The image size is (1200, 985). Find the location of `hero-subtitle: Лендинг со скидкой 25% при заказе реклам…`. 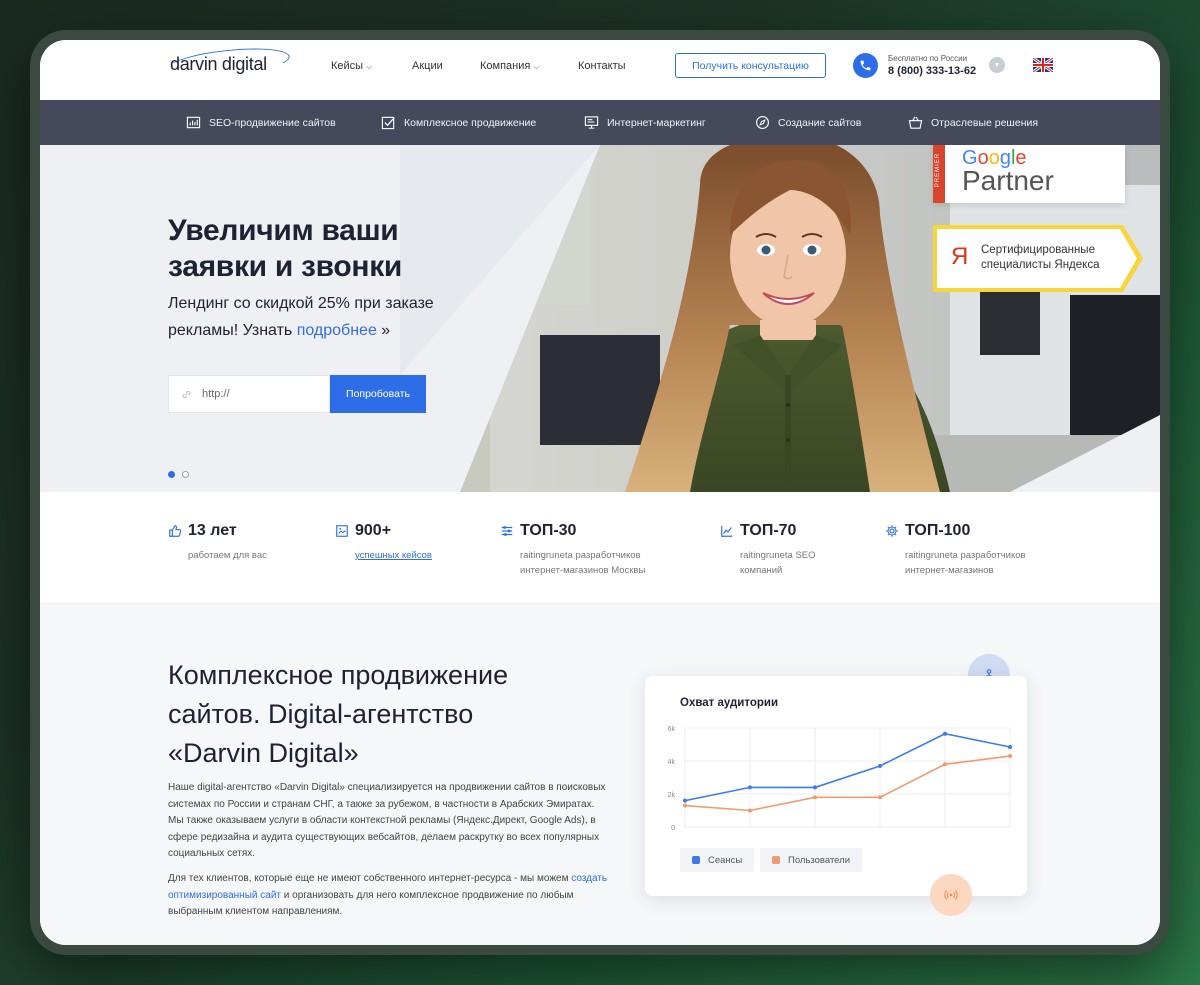

hero-subtitle: Лендинг со скидкой 25% при заказе реклам… is located at coordinates (328, 317).